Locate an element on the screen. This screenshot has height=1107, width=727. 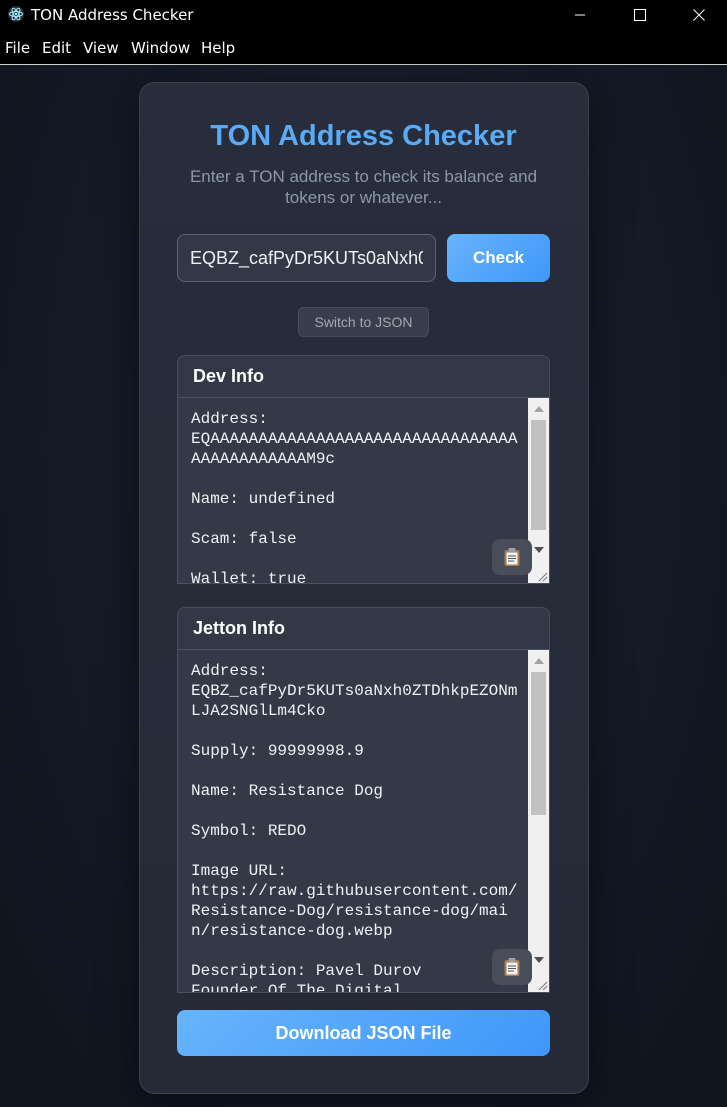
maximize-icon is located at coordinates (640, 14).